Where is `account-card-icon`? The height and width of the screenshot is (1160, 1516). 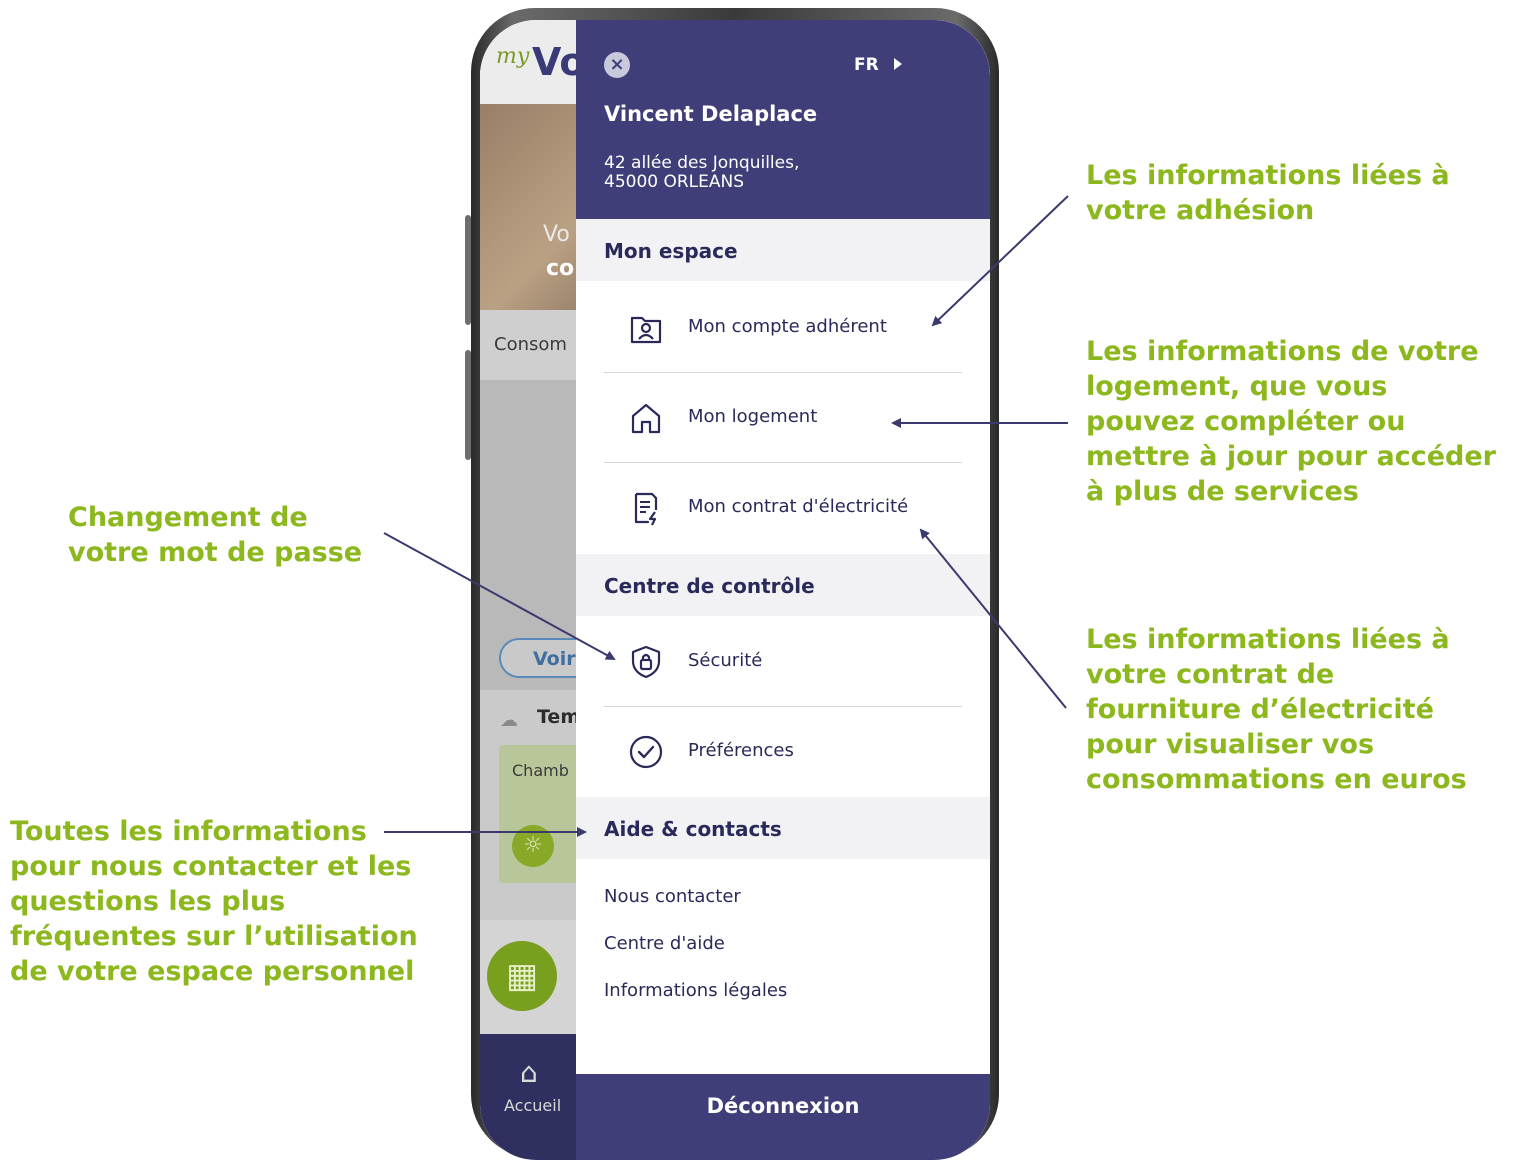
account-card-icon is located at coordinates (646, 330).